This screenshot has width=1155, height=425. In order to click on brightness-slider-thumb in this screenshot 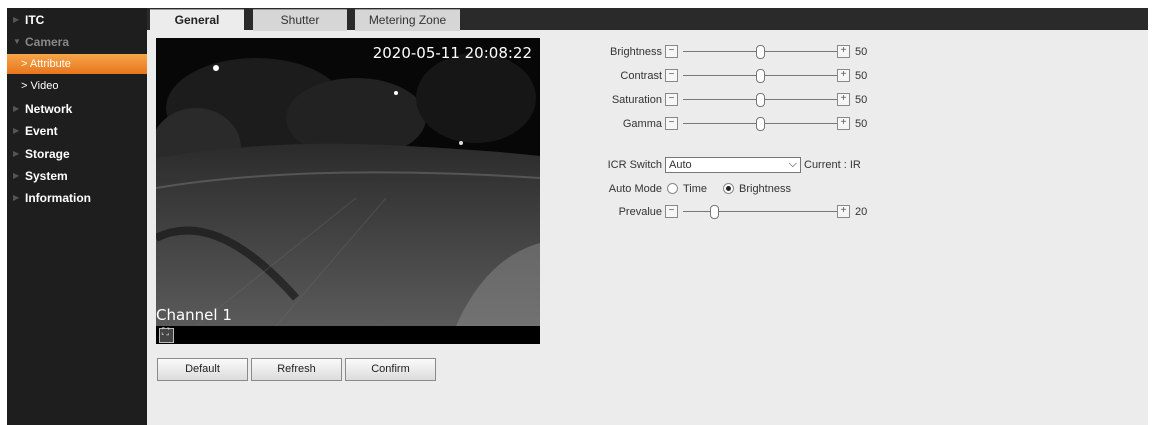, I will do `click(760, 52)`.